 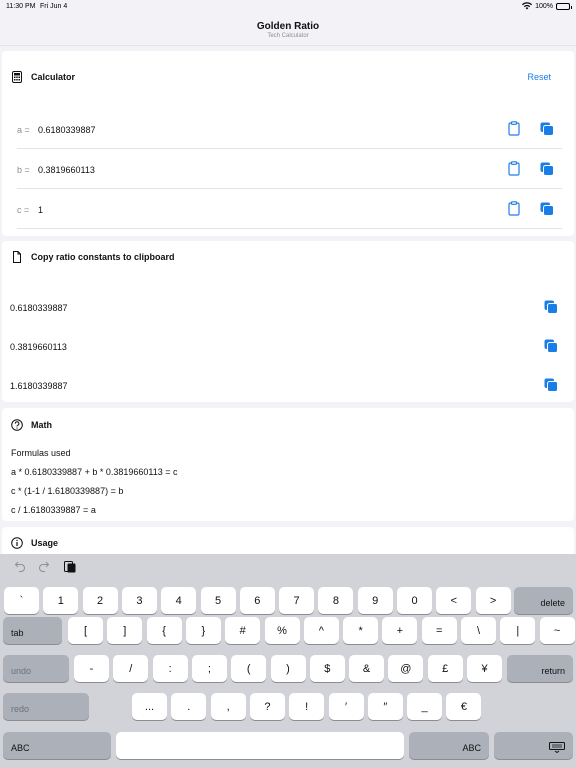 What do you see at coordinates (282, 630) in the screenshot?
I see `key: %` at bounding box center [282, 630].